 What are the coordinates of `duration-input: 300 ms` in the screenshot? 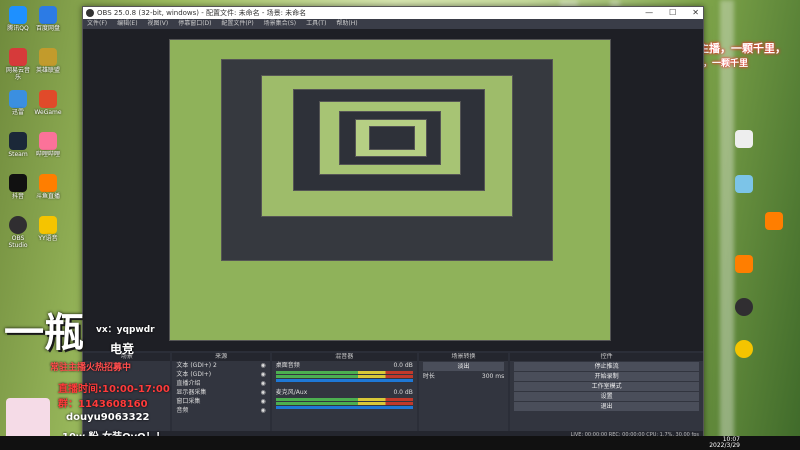 It's located at (493, 376).